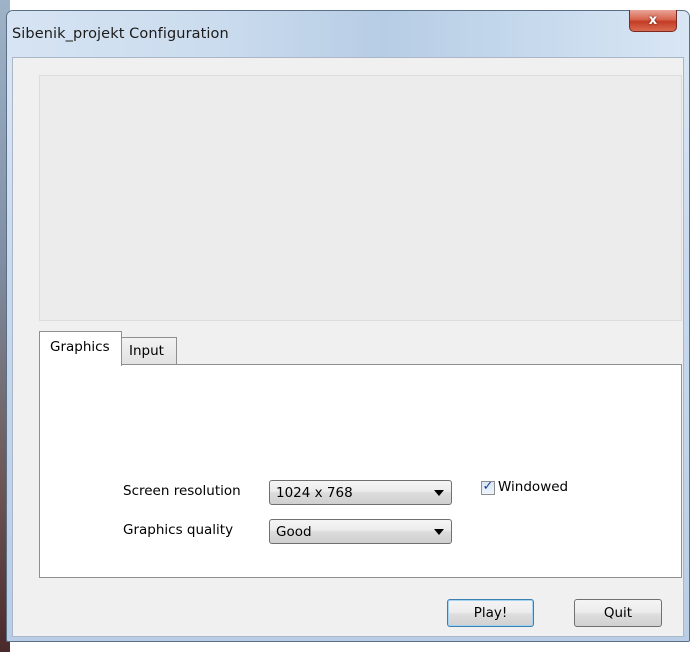 Image resolution: width=696 pixels, height=652 pixels. I want to click on play-button-label: Play!, so click(490, 613).